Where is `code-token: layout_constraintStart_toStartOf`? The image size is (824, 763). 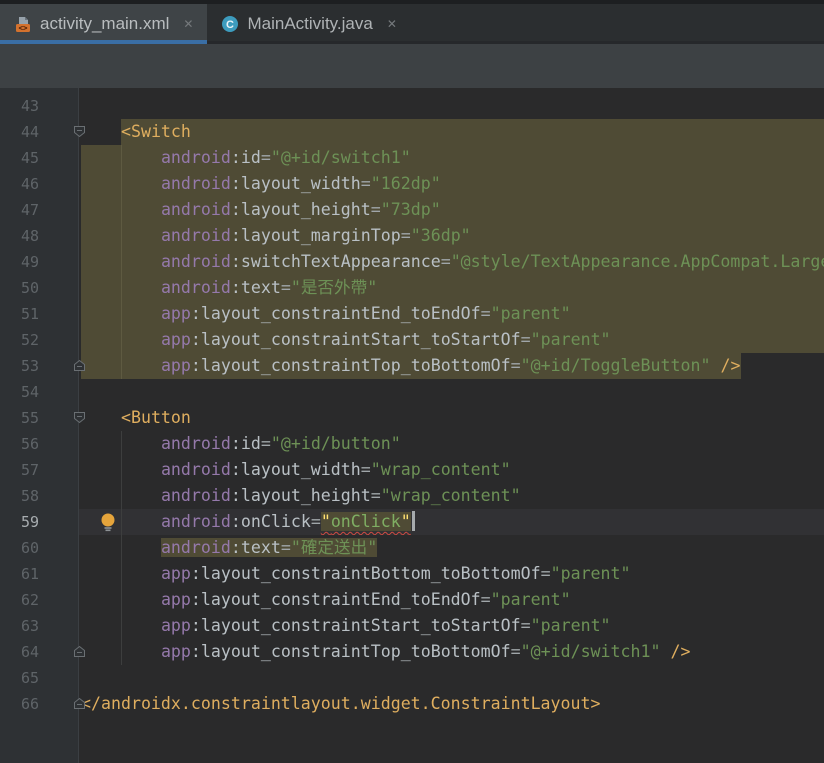
code-token: layout_constraintStart_toStartOf is located at coordinates (360, 339).